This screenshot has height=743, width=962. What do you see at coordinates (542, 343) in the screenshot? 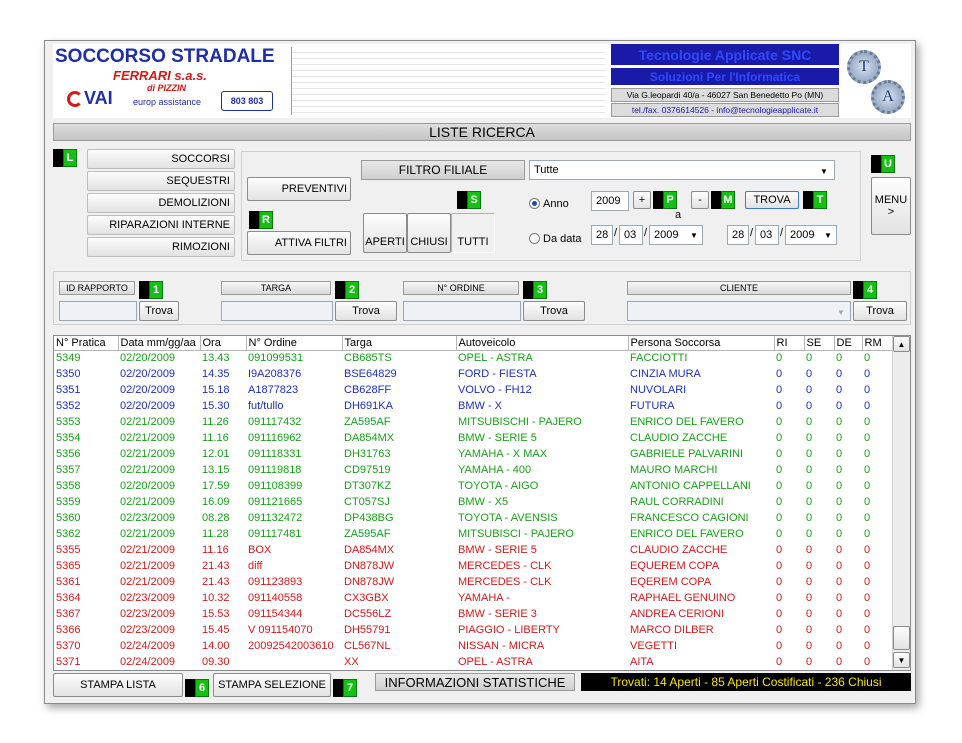
I see `column-header: Autoveicolo` at bounding box center [542, 343].